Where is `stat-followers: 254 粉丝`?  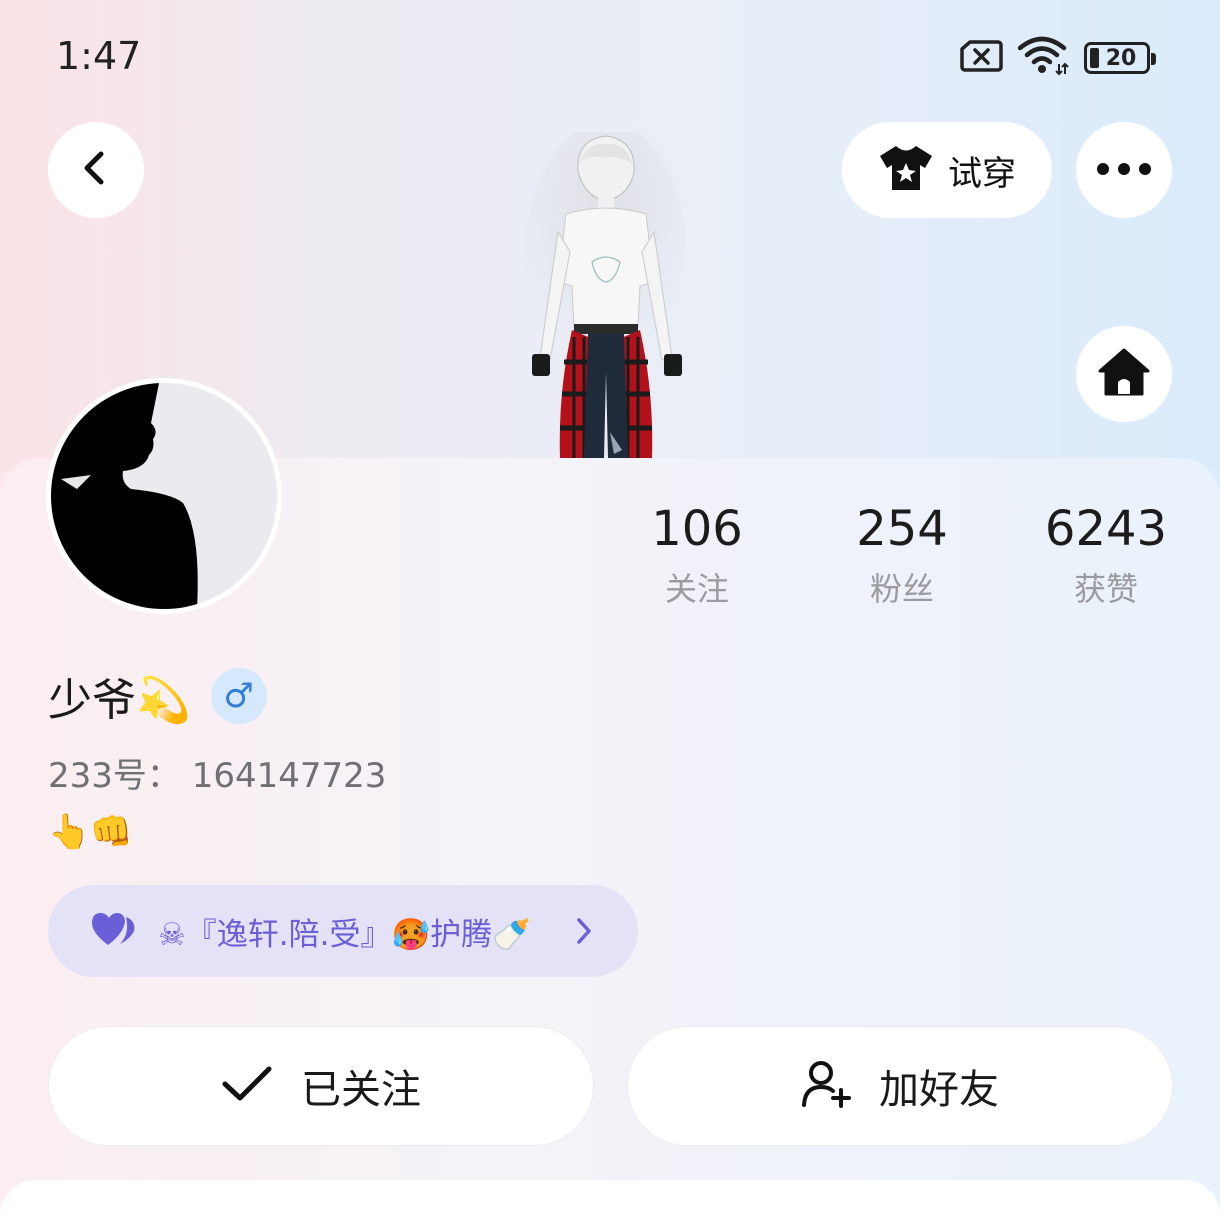
stat-followers: 254 粉丝 is located at coordinates (902, 555).